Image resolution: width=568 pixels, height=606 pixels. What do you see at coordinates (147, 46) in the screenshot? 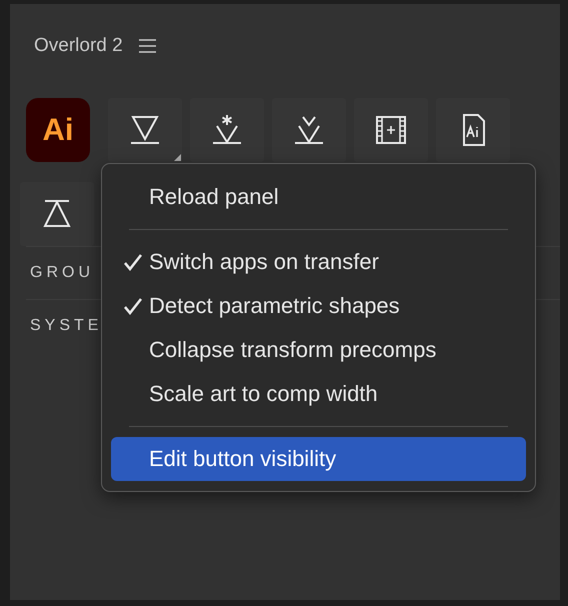
I see `menu-icon` at bounding box center [147, 46].